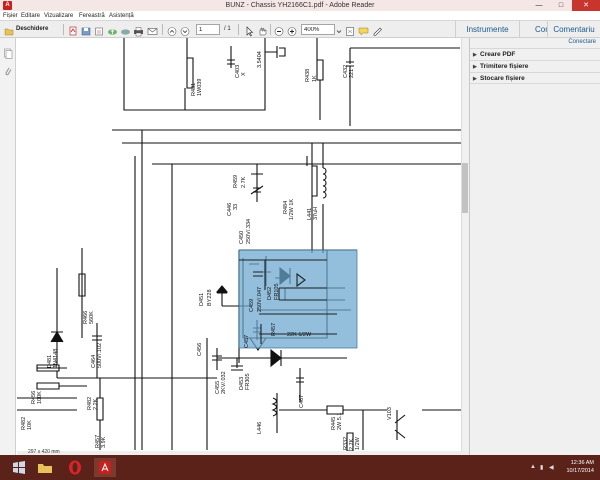 This screenshot has height=480, width=600. I want to click on panel-item-send-files: ▶ Trimitere fișiere, so click(535, 66).